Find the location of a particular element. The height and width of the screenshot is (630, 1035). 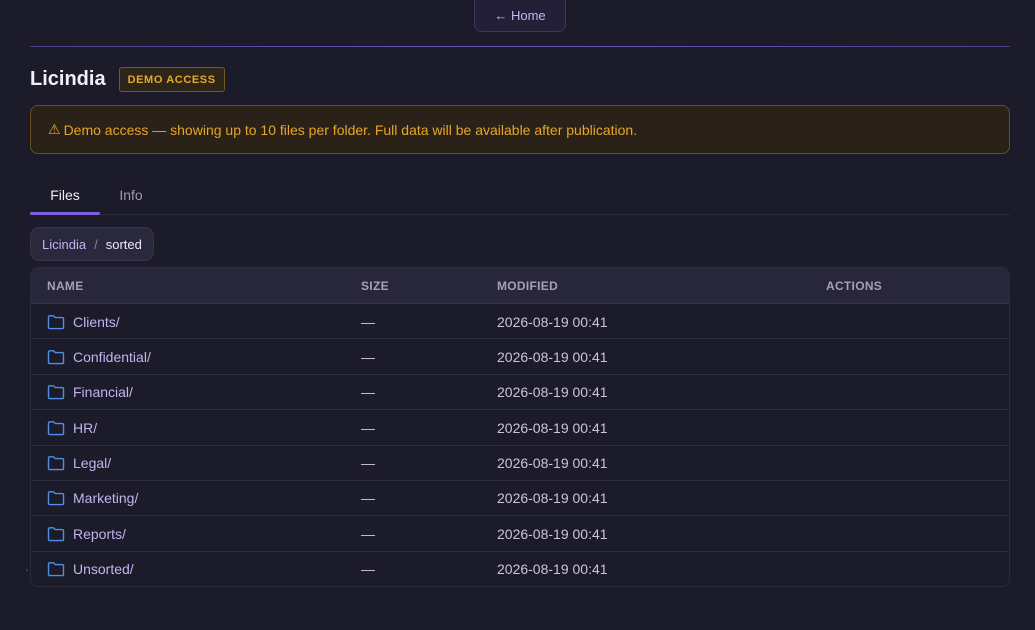

folder-name-cell: Reports/ is located at coordinates (86, 533).